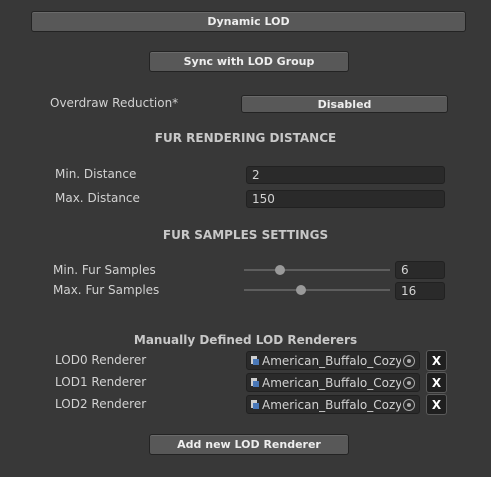 Image resolution: width=491 pixels, height=477 pixels. What do you see at coordinates (345, 199) in the screenshot?
I see `max-distance-input: 150` at bounding box center [345, 199].